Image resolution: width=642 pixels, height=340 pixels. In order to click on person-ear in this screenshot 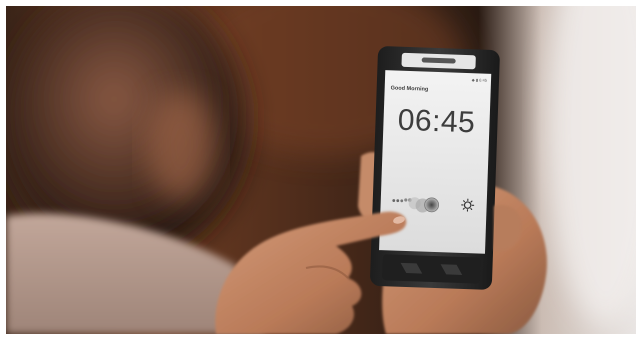, I will do `click(181, 146)`.